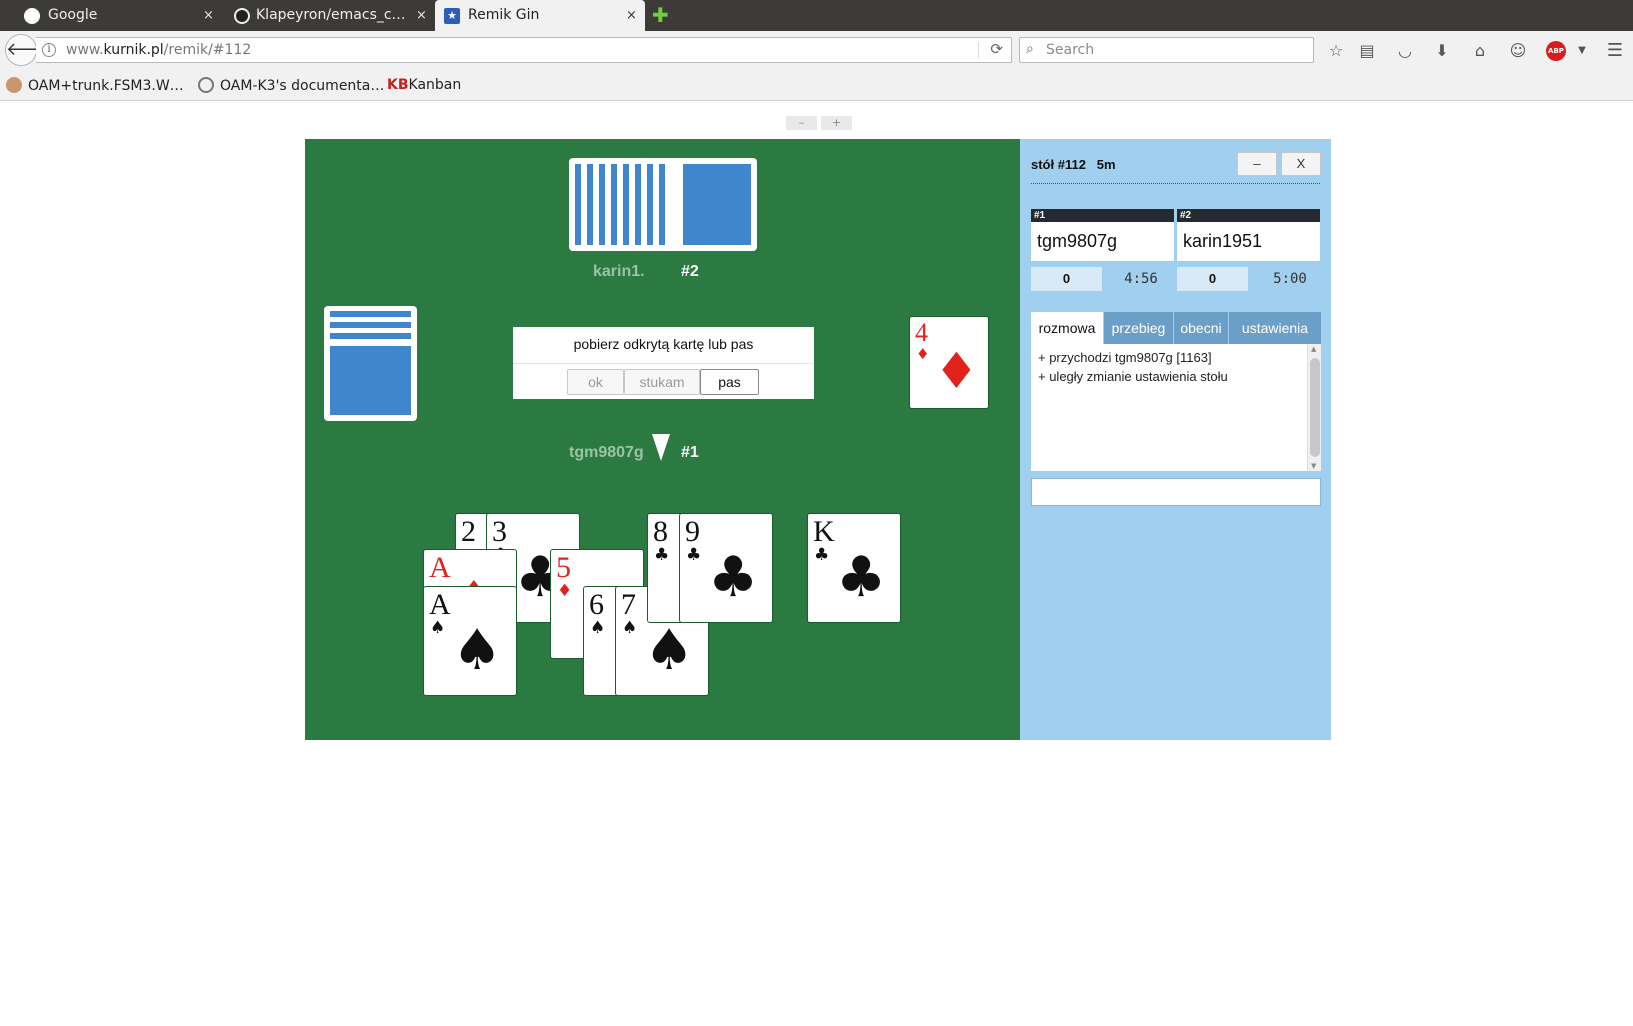 The height and width of the screenshot is (1026, 1633). Describe the element at coordinates (1313, 349) in the screenshot. I see `scroll-up-icon: ▲` at that location.